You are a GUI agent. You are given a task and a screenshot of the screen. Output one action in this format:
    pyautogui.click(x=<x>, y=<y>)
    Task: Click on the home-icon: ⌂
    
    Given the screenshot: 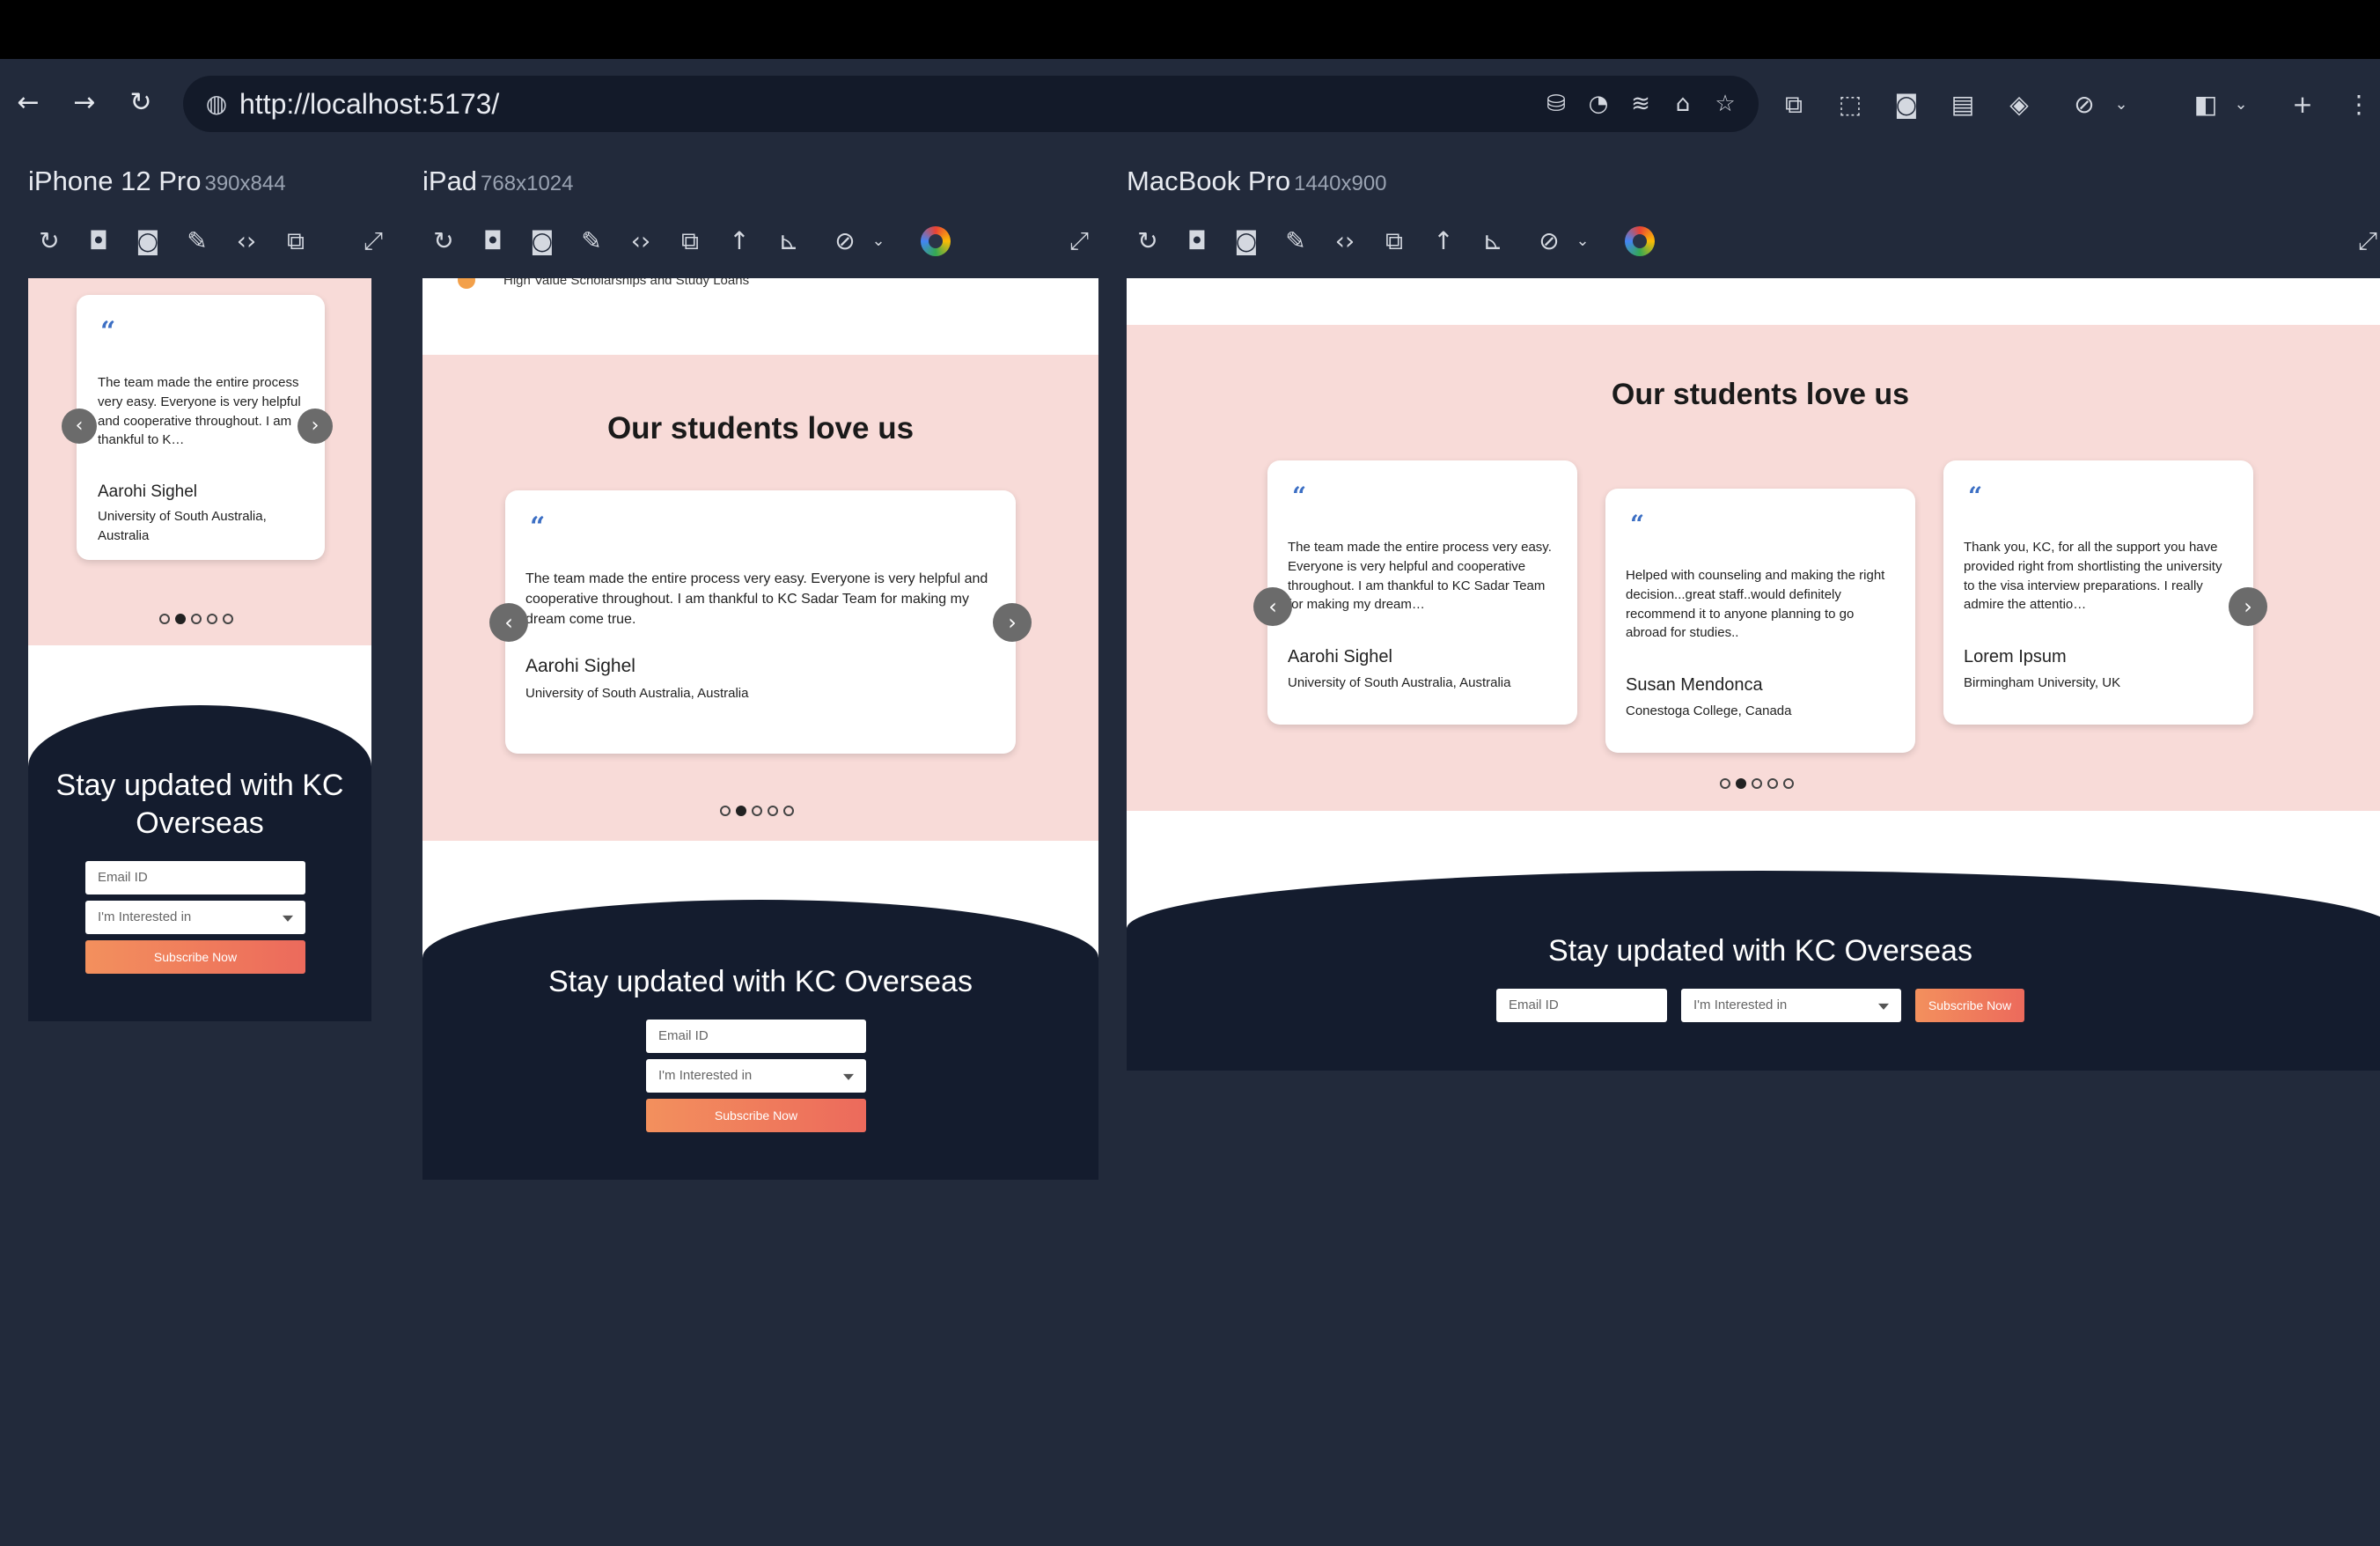 What is the action you would take?
    pyautogui.click(x=1683, y=104)
    